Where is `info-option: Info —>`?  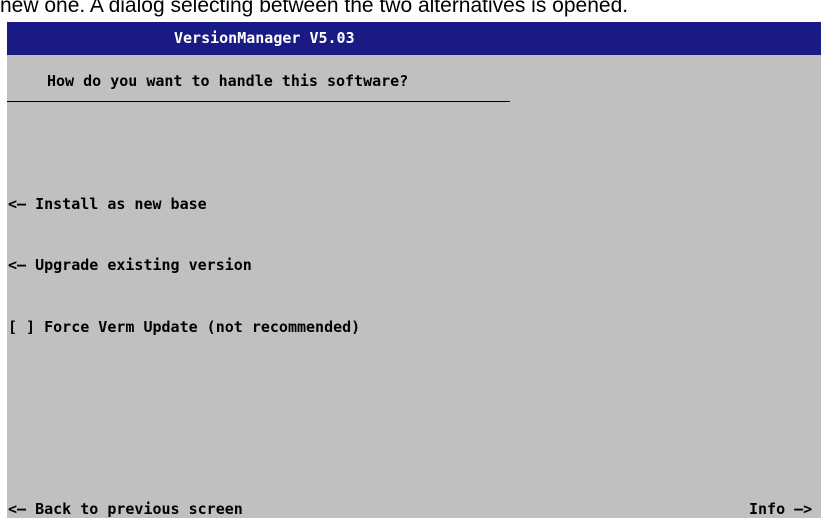
info-option: Info —> is located at coordinates (780, 509).